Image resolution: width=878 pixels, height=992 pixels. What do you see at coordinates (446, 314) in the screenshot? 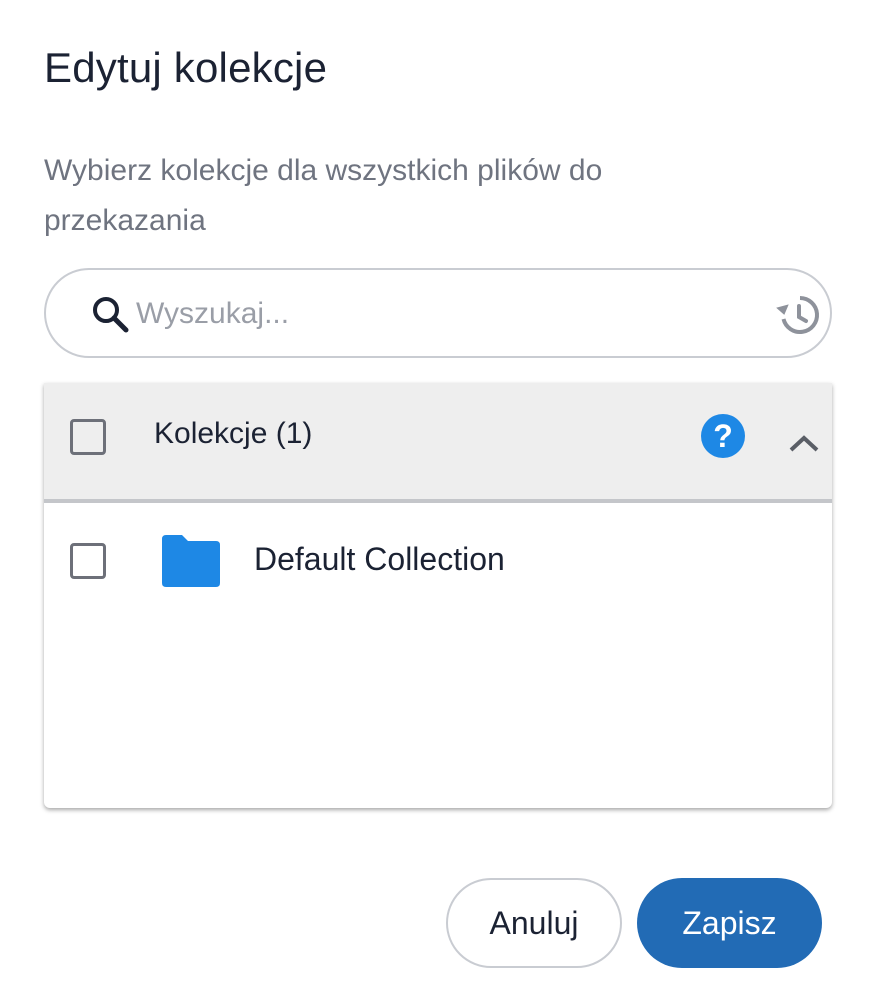
I see `search-input` at bounding box center [446, 314].